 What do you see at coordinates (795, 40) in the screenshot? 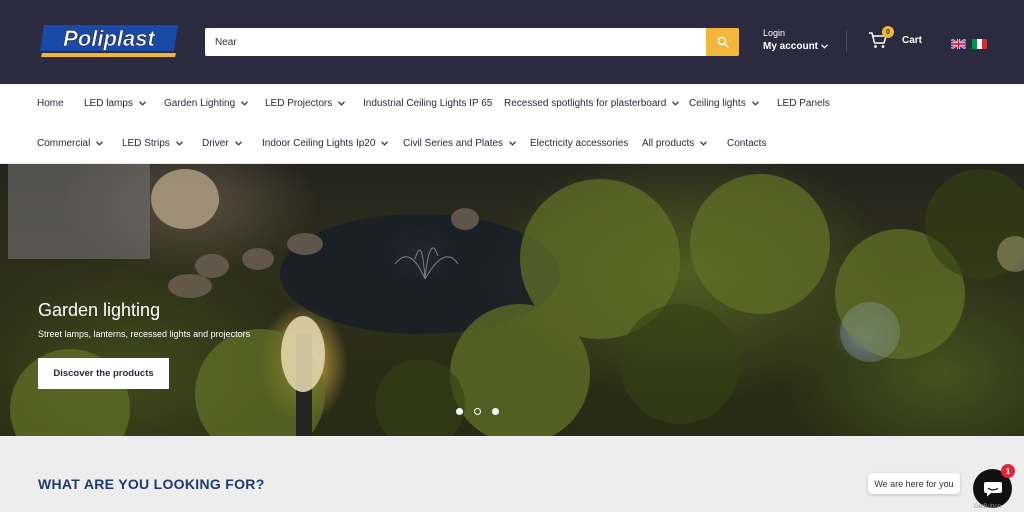
I see `account-menu: Login My account` at bounding box center [795, 40].